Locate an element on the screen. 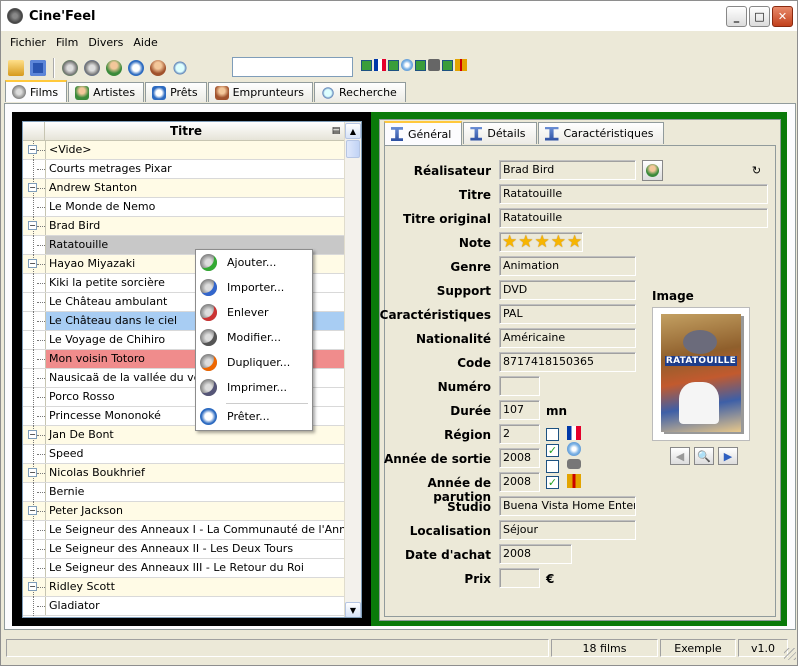 This screenshot has height=666, width=798. field-region: 2 is located at coordinates (519, 434).